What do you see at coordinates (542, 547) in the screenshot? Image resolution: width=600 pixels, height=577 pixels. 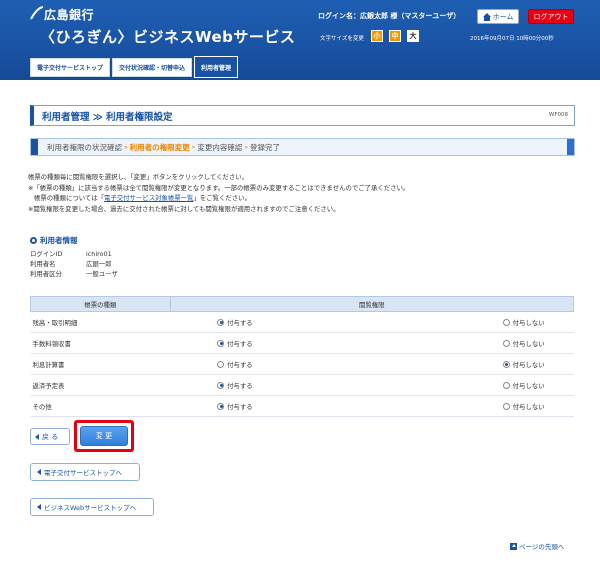 I see `page-top-label: ページの先頭へ` at bounding box center [542, 547].